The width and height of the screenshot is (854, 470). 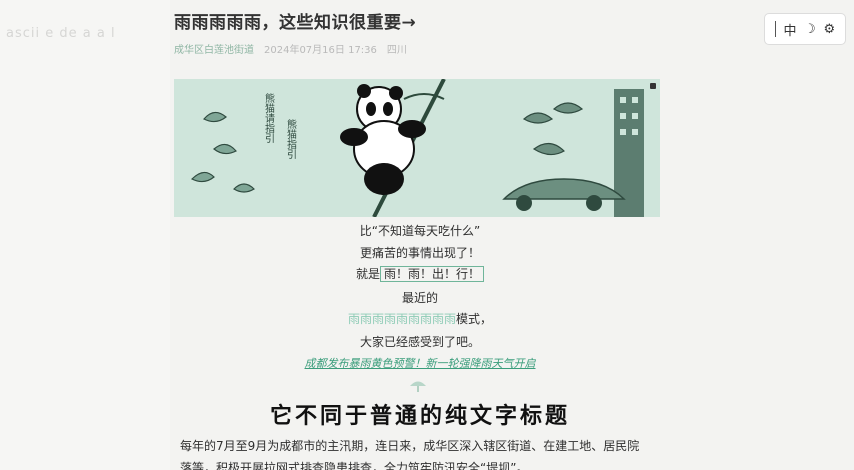 What do you see at coordinates (396, 50) in the screenshot?
I see `location: 四川` at bounding box center [396, 50].